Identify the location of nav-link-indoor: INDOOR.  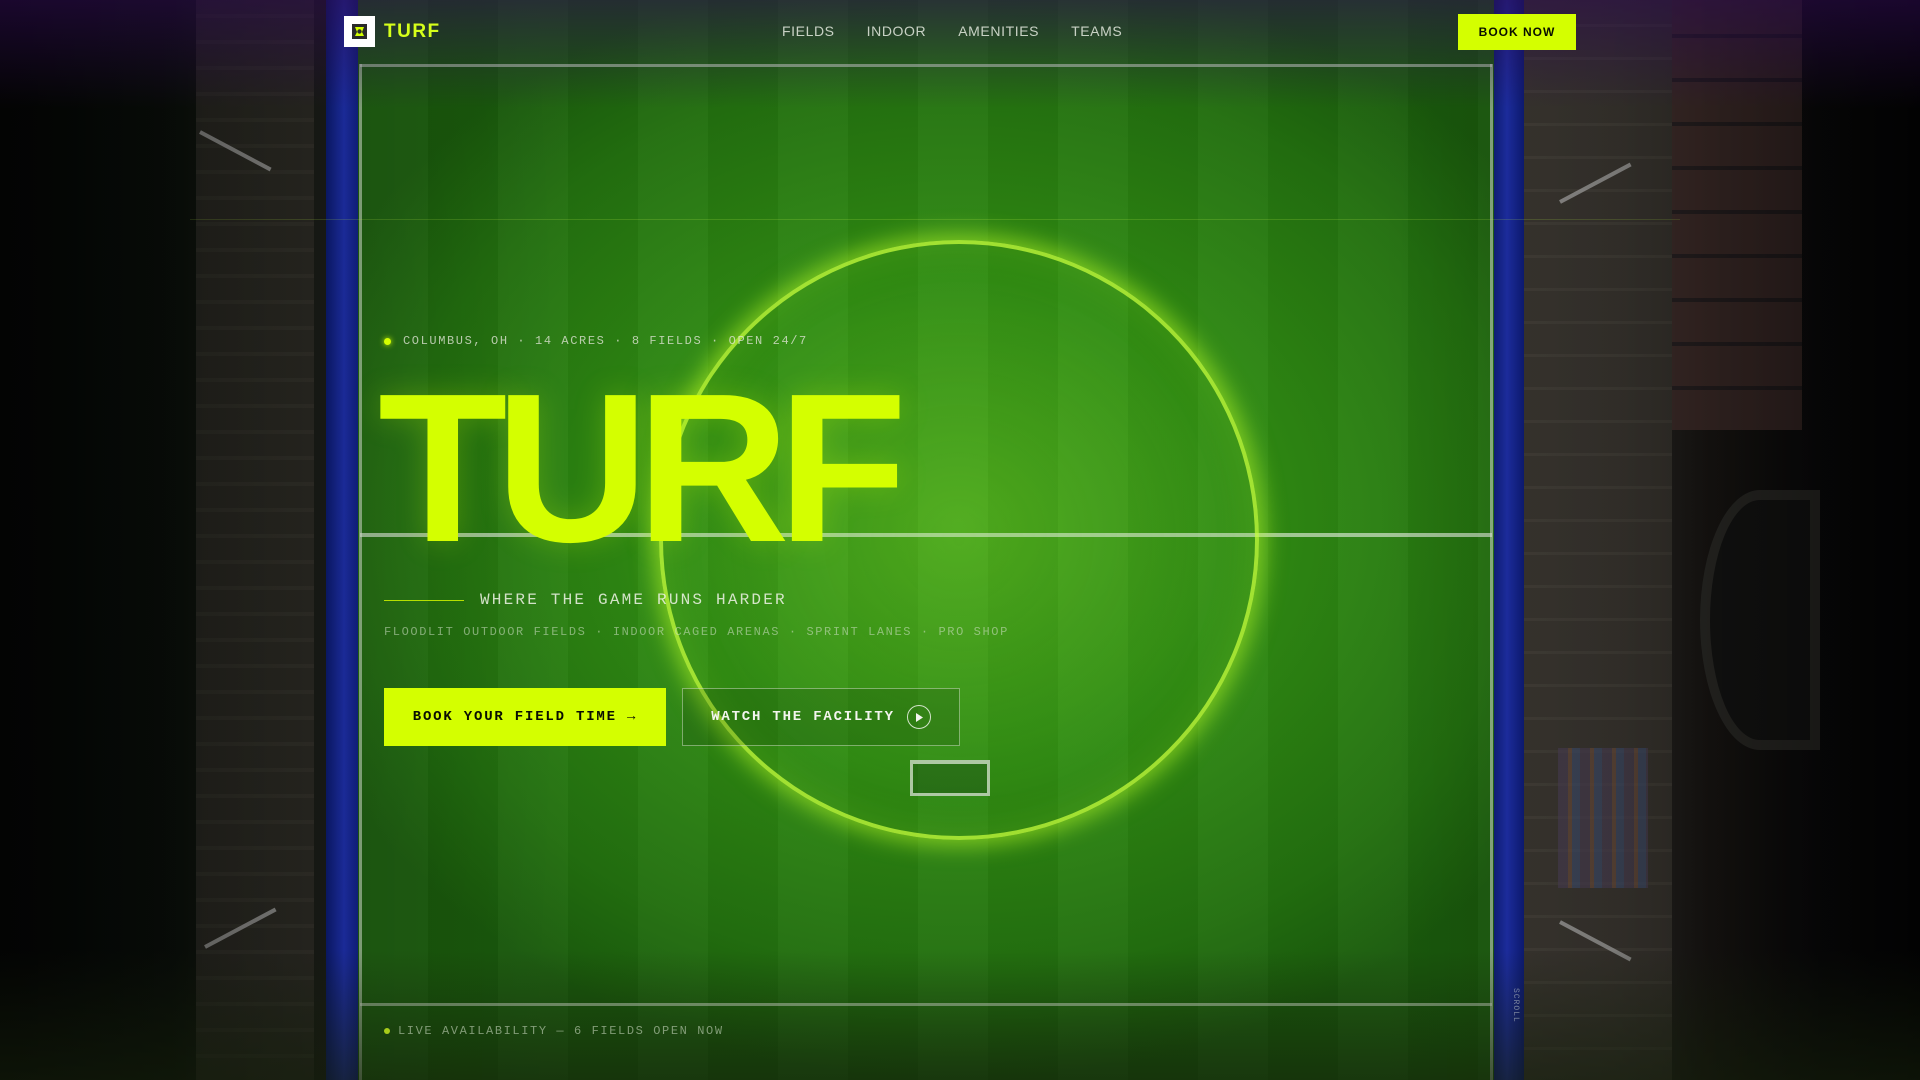
(897, 31).